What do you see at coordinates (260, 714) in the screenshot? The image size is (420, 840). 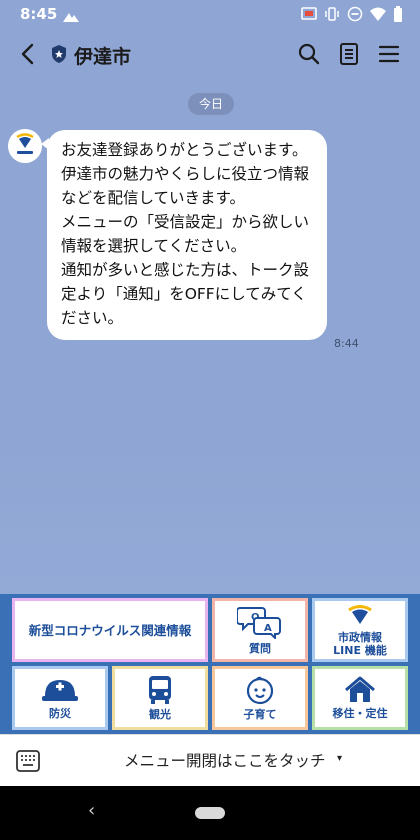 I see `menu-tile-label: 子育て` at bounding box center [260, 714].